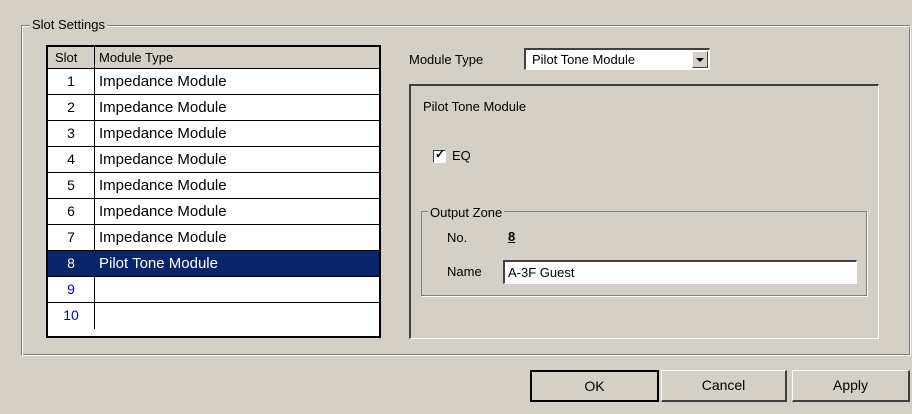 Image resolution: width=912 pixels, height=414 pixels. Describe the element at coordinates (594, 386) in the screenshot. I see `ok-button: OK` at that location.